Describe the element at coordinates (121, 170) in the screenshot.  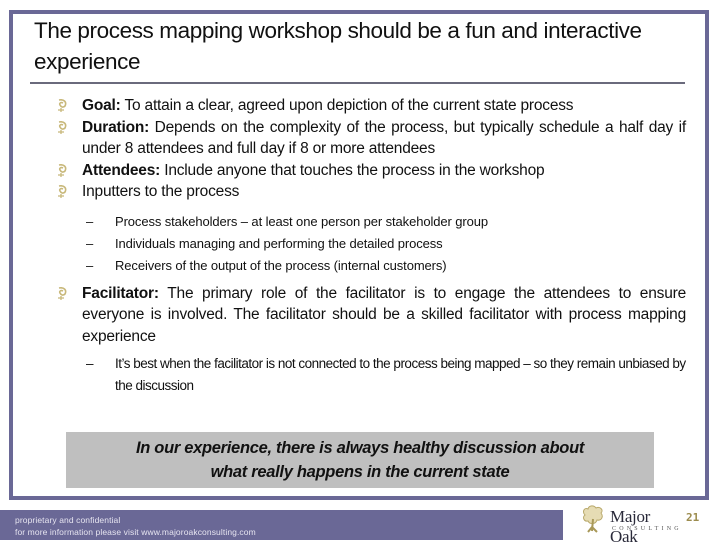
I see `bullet-label: Attendees:` at that location.